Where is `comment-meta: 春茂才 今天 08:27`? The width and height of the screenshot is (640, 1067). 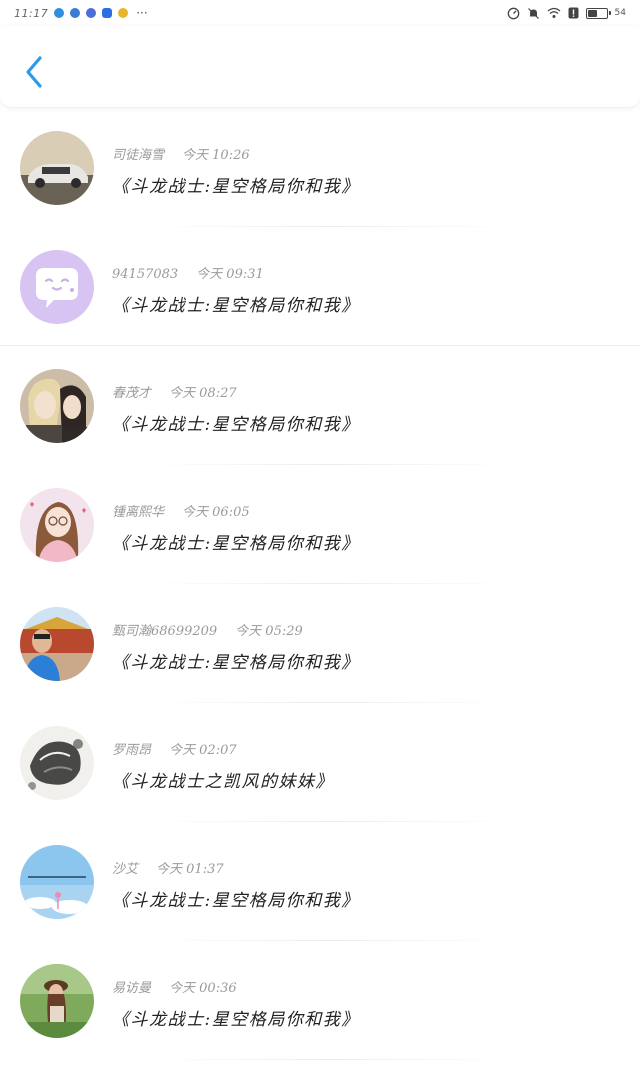 comment-meta: 春茂才 今天 08:27 is located at coordinates (174, 391).